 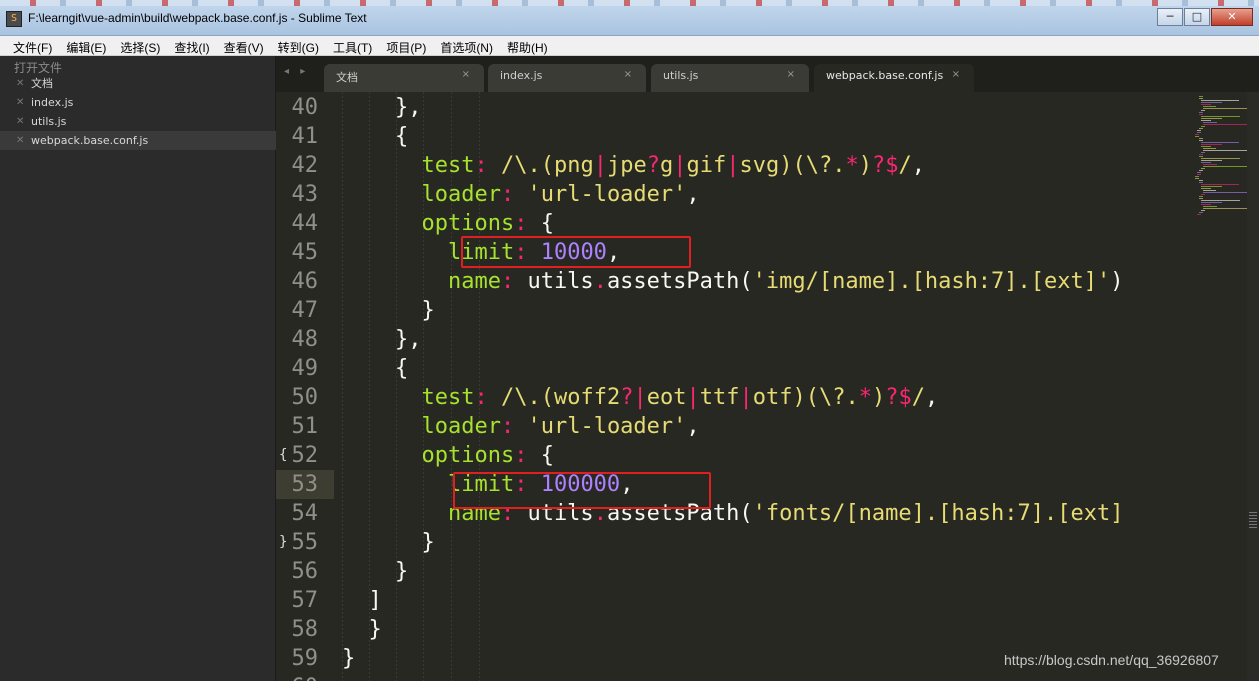 I want to click on menu-file: 文件(F), so click(x=32, y=45).